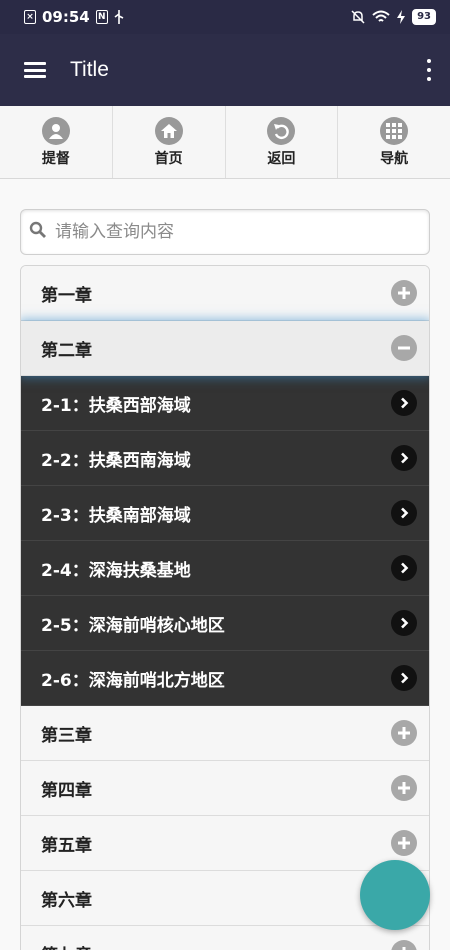 The height and width of the screenshot is (950, 450). What do you see at coordinates (225, 938) in the screenshot?
I see `chapter-row: 第七章` at bounding box center [225, 938].